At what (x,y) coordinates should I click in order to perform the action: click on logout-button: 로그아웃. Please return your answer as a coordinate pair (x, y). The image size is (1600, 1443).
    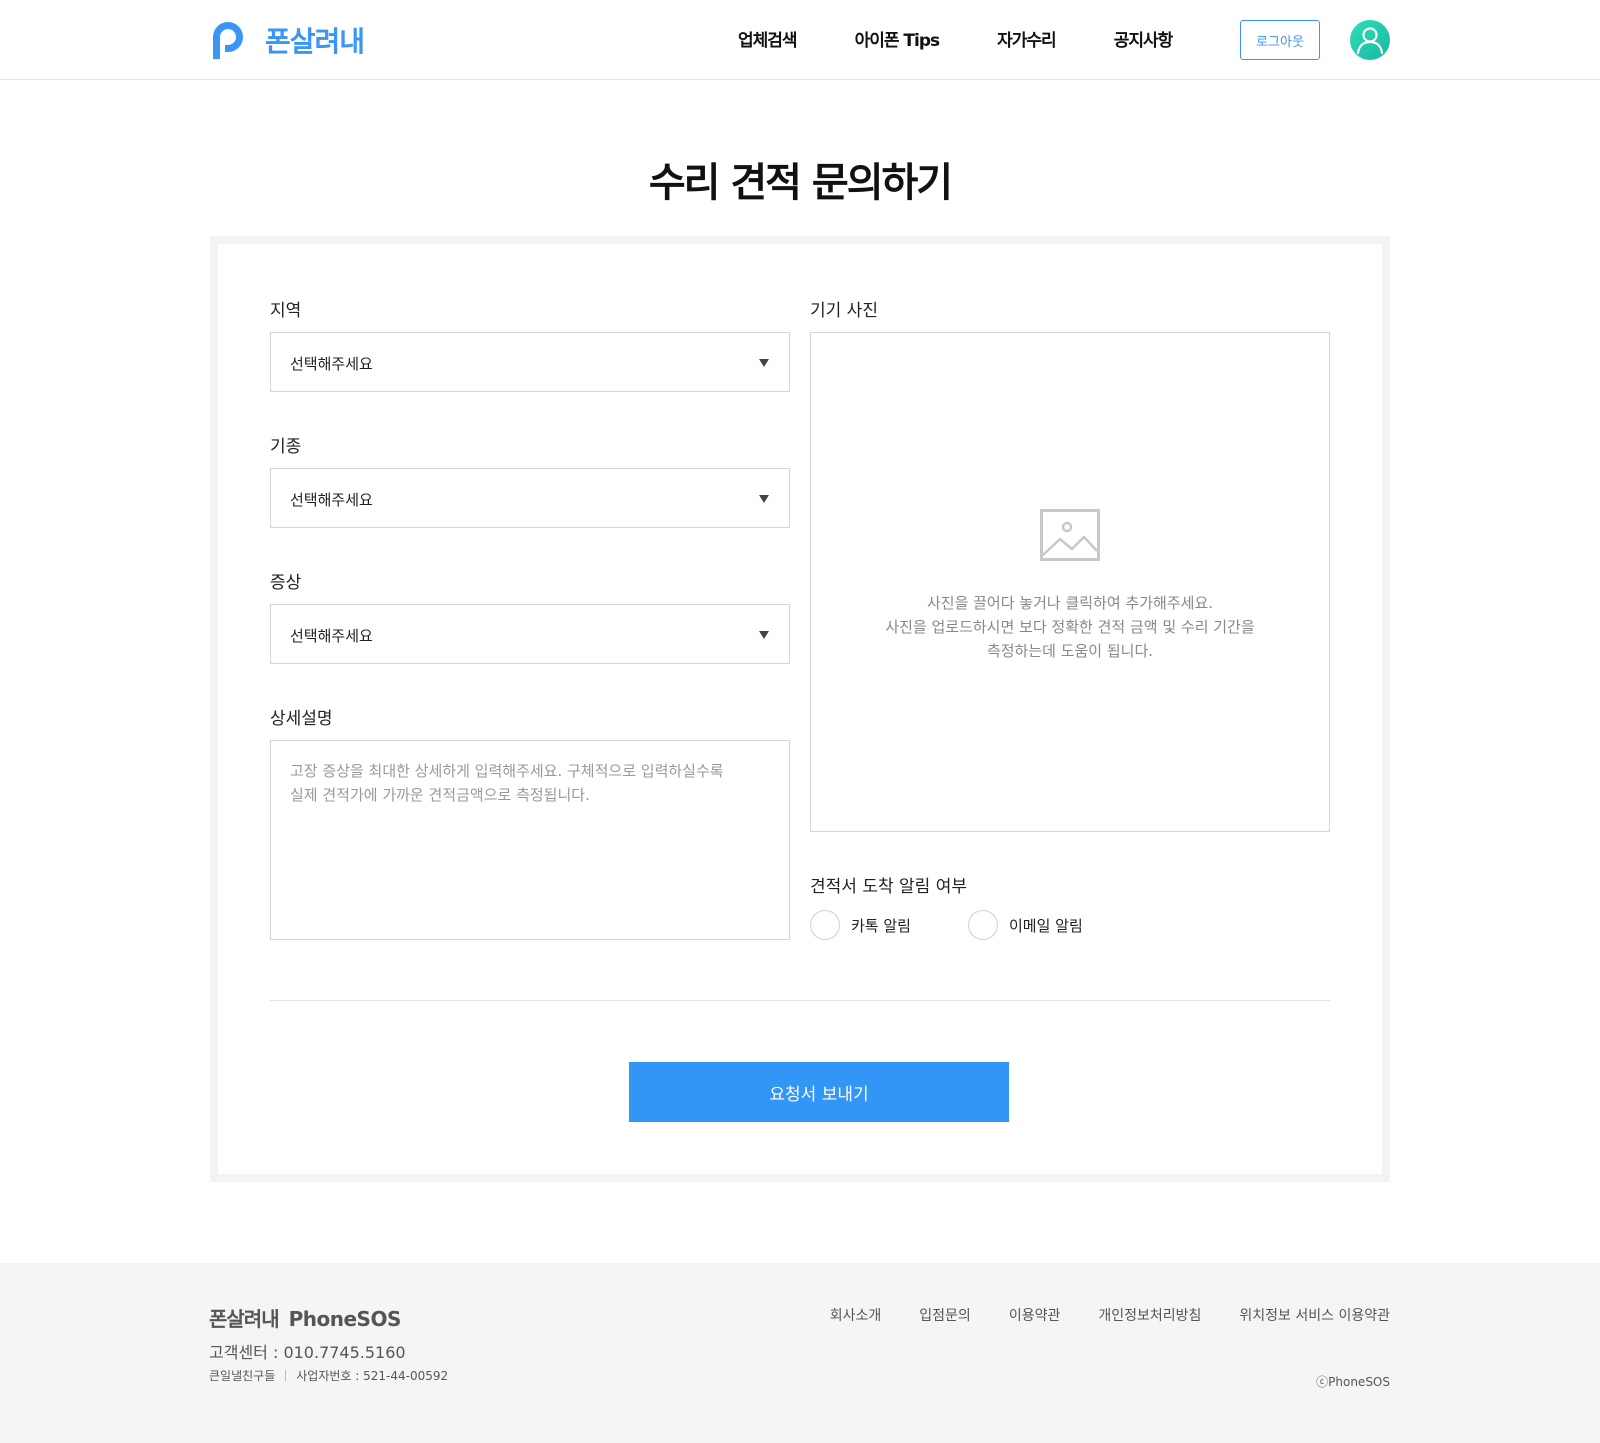
    Looking at the image, I should click on (1280, 40).